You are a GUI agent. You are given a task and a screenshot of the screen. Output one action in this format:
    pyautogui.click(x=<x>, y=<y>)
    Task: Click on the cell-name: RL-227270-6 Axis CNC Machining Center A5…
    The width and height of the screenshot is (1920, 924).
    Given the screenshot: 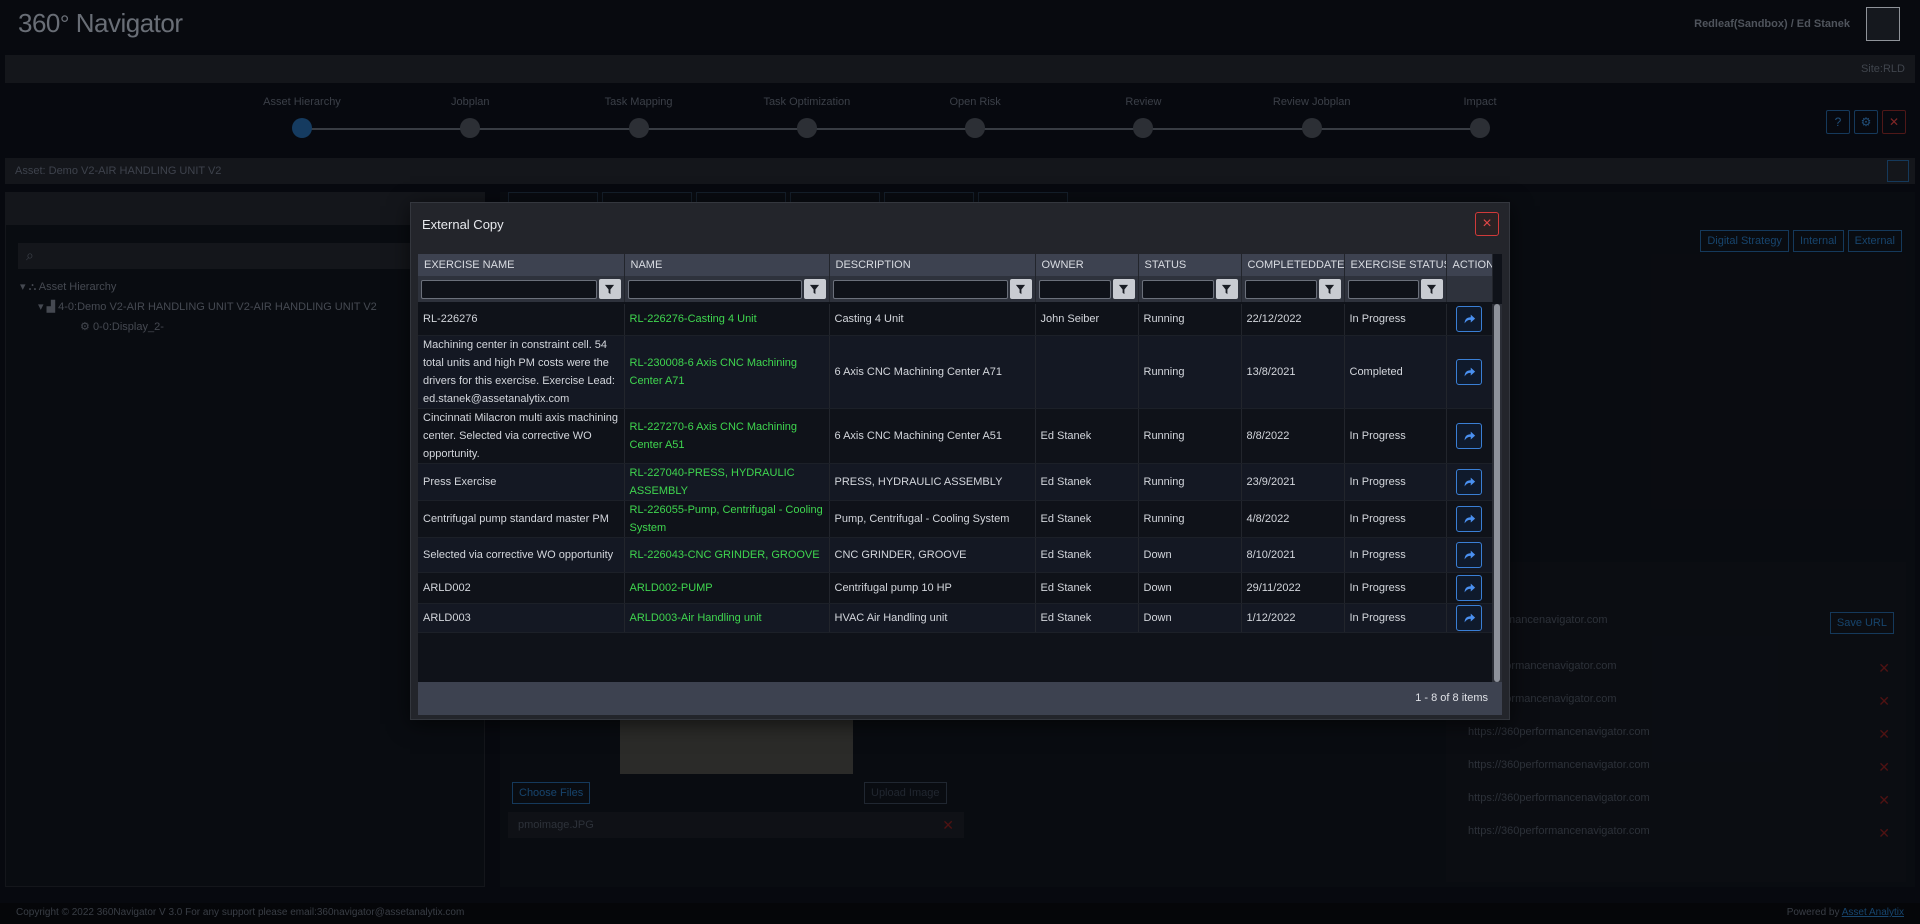 What is the action you would take?
    pyautogui.click(x=727, y=436)
    